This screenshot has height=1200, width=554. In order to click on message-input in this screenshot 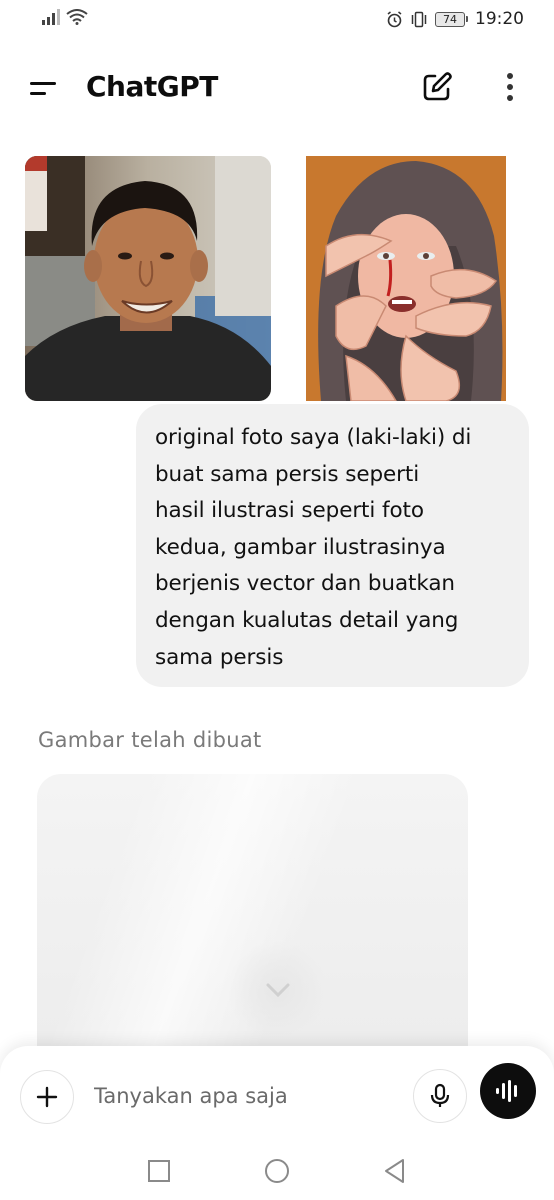, I will do `click(244, 1096)`.